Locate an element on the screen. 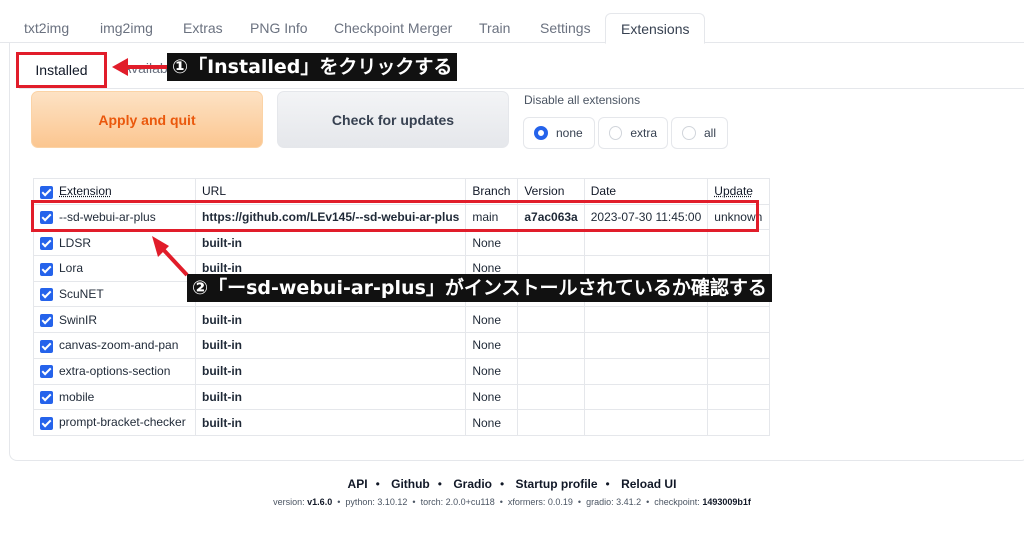 The image size is (1024, 543). version-label: version: is located at coordinates (289, 502).